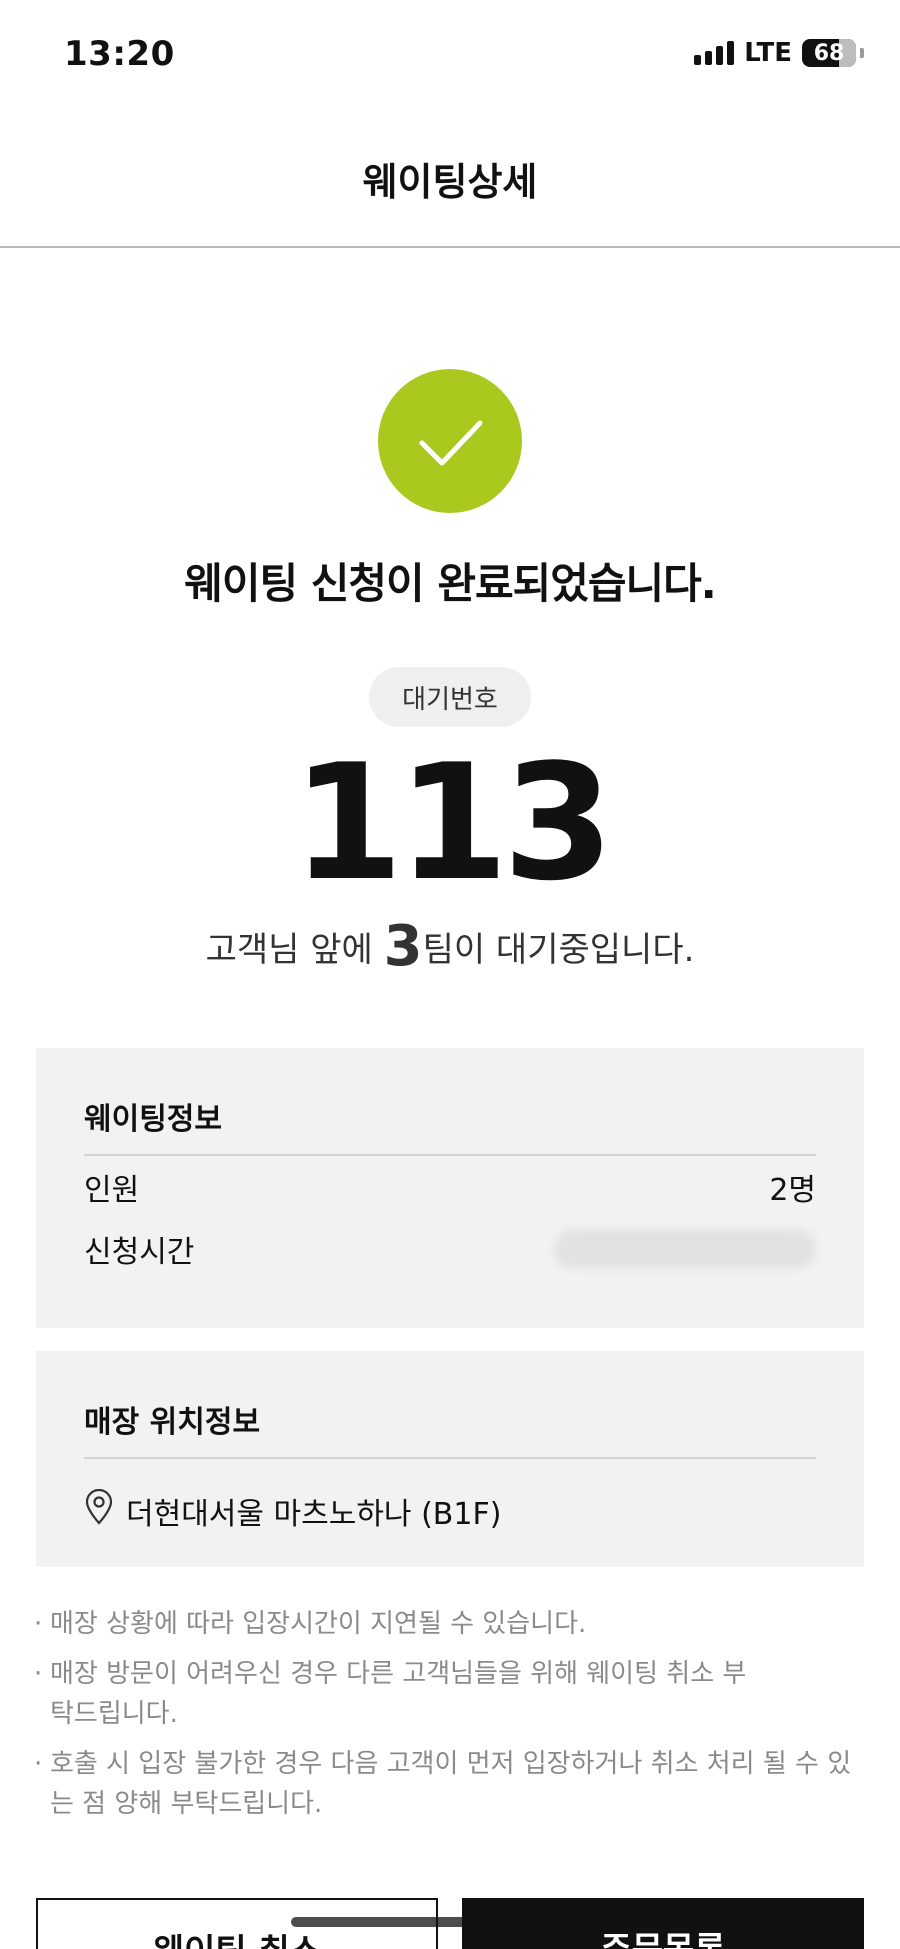 This screenshot has height=1949, width=900. I want to click on queue-suffix: 팀이 대기중입니다., so click(558, 950).